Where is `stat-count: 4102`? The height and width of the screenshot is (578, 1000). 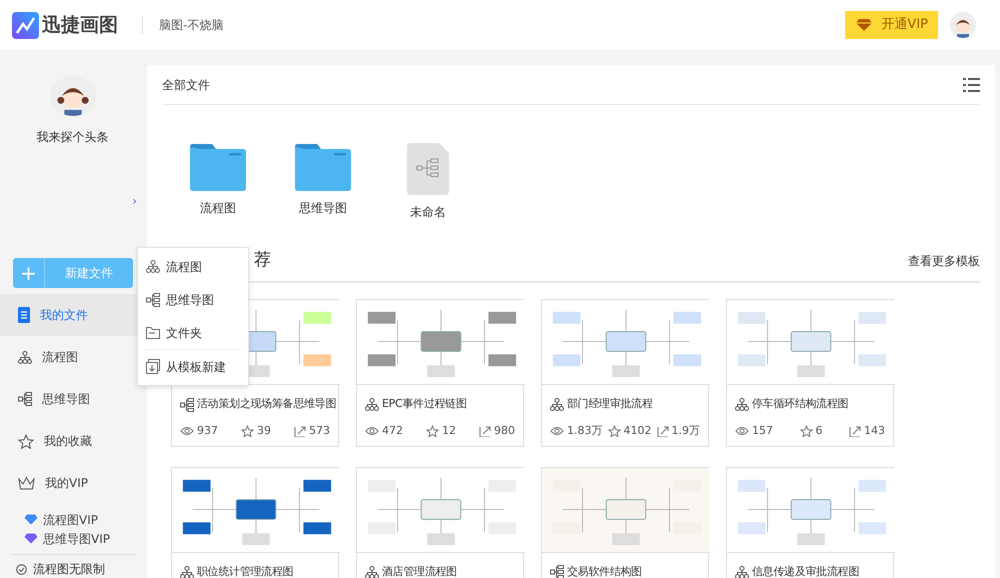
stat-count: 4102 is located at coordinates (638, 431).